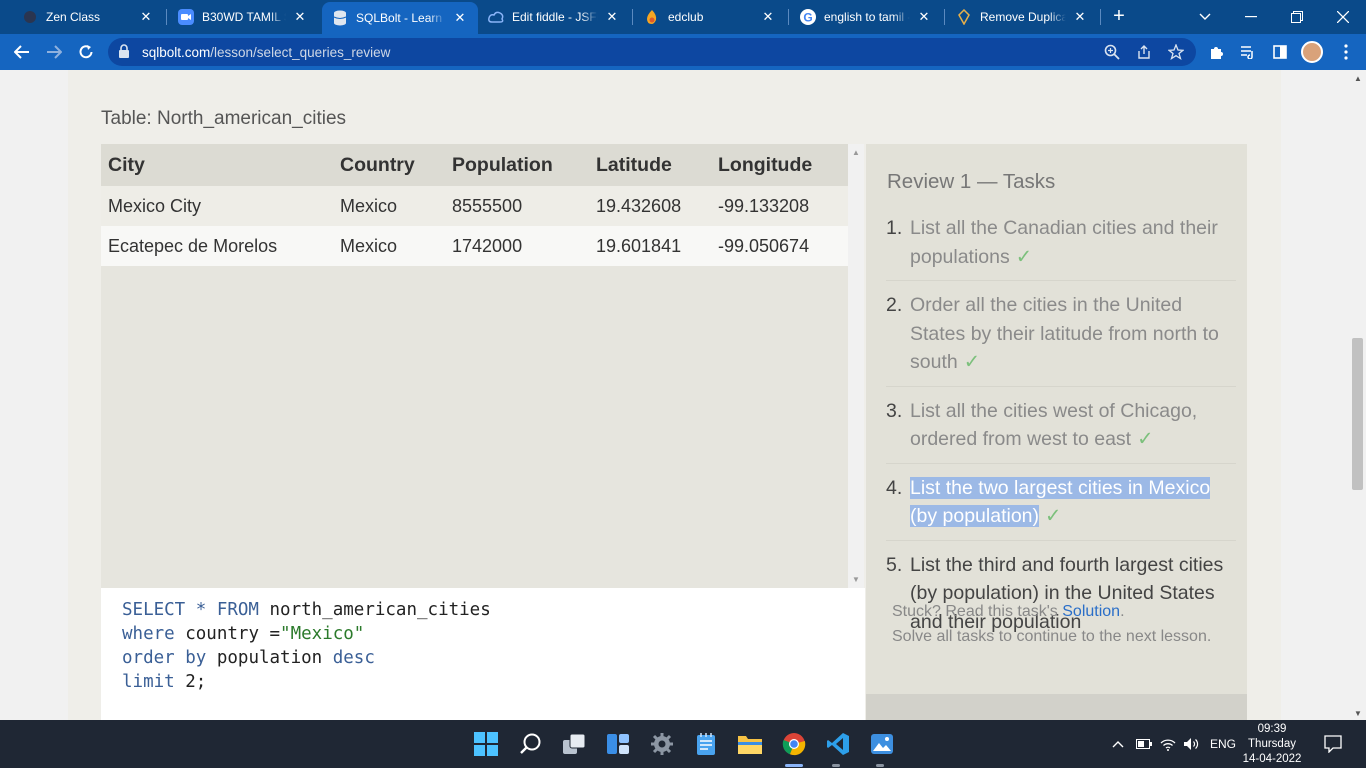 Image resolution: width=1366 pixels, height=768 pixels. What do you see at coordinates (1272, 744) in the screenshot?
I see `clock: 09:39 Thursday 14-04-2022` at bounding box center [1272, 744].